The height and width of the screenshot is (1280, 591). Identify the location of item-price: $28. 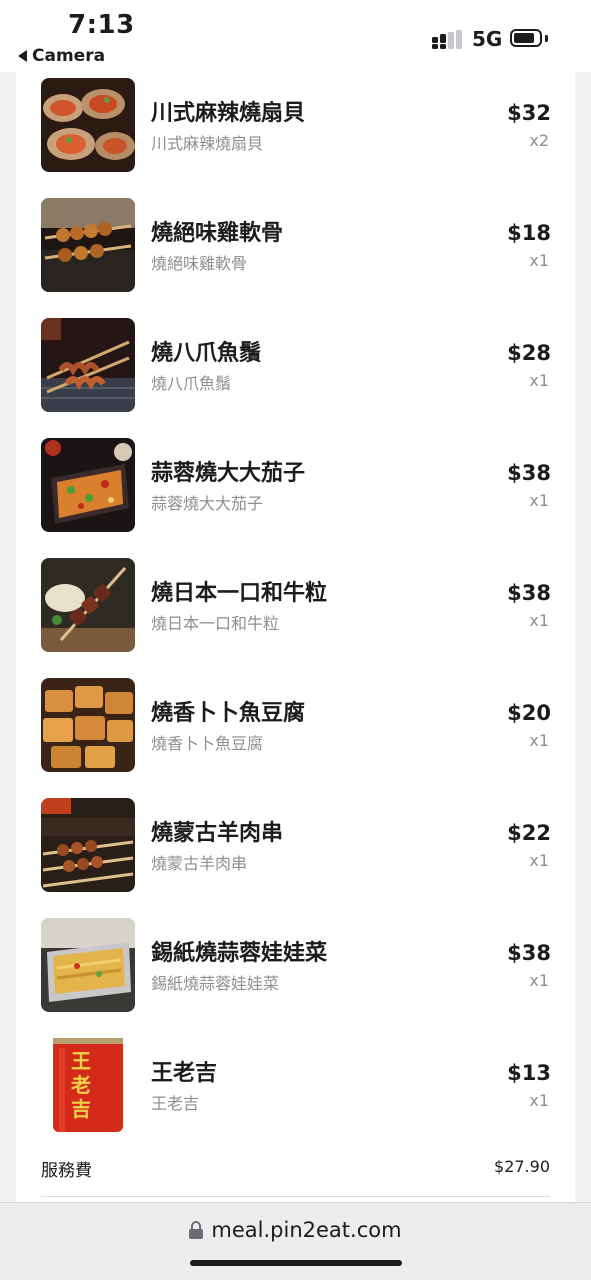
(529, 353).